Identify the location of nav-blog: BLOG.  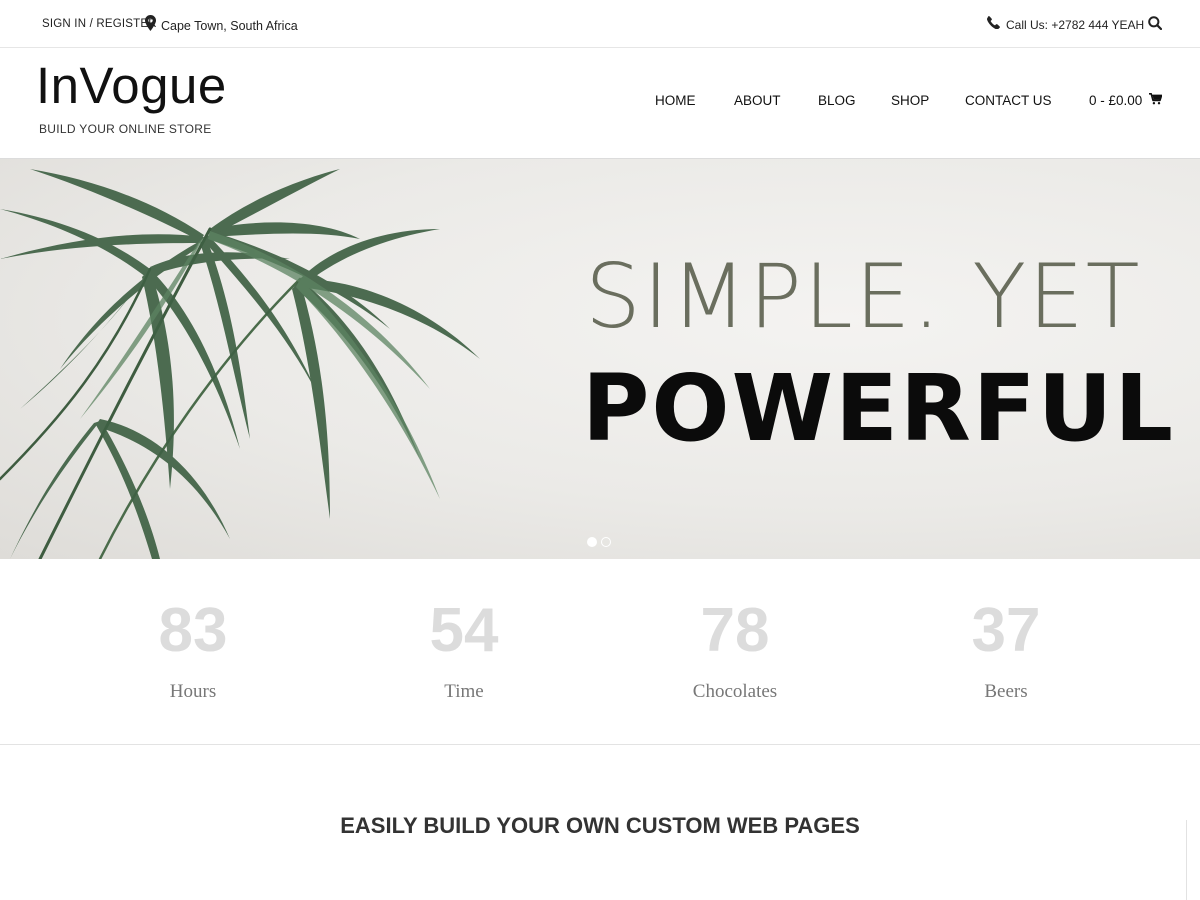
(837, 100).